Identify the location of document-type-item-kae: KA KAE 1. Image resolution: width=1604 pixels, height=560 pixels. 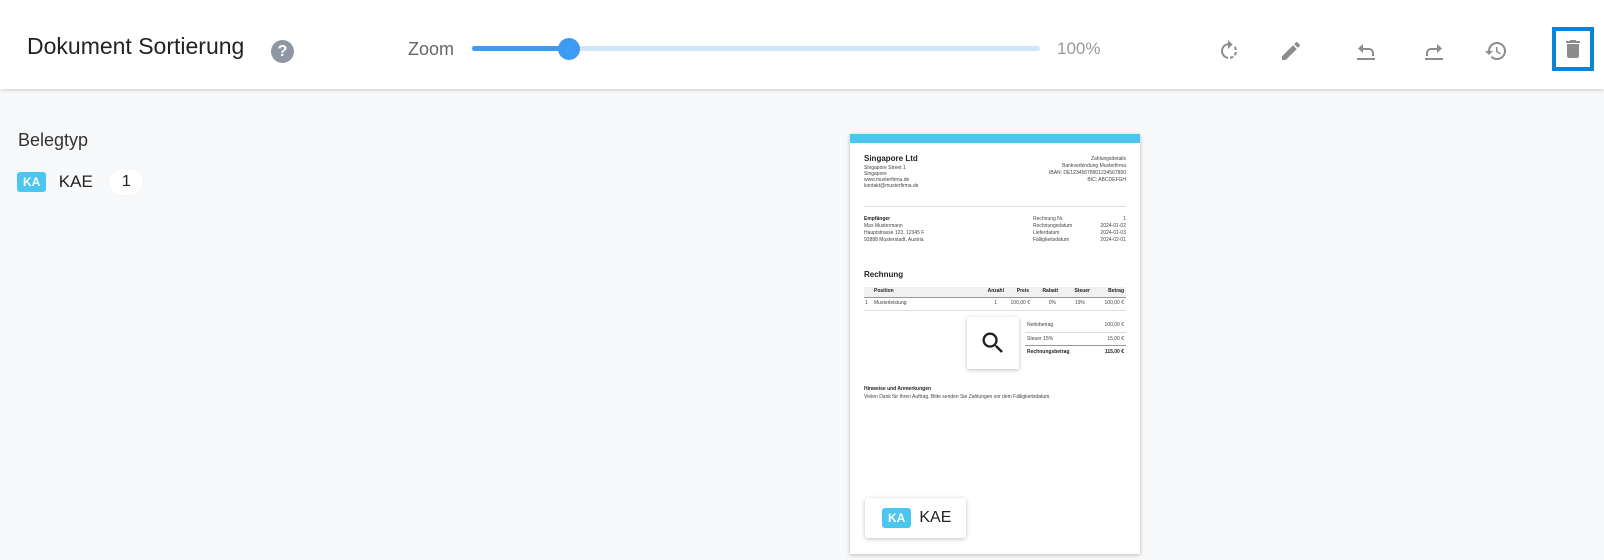
(80, 182).